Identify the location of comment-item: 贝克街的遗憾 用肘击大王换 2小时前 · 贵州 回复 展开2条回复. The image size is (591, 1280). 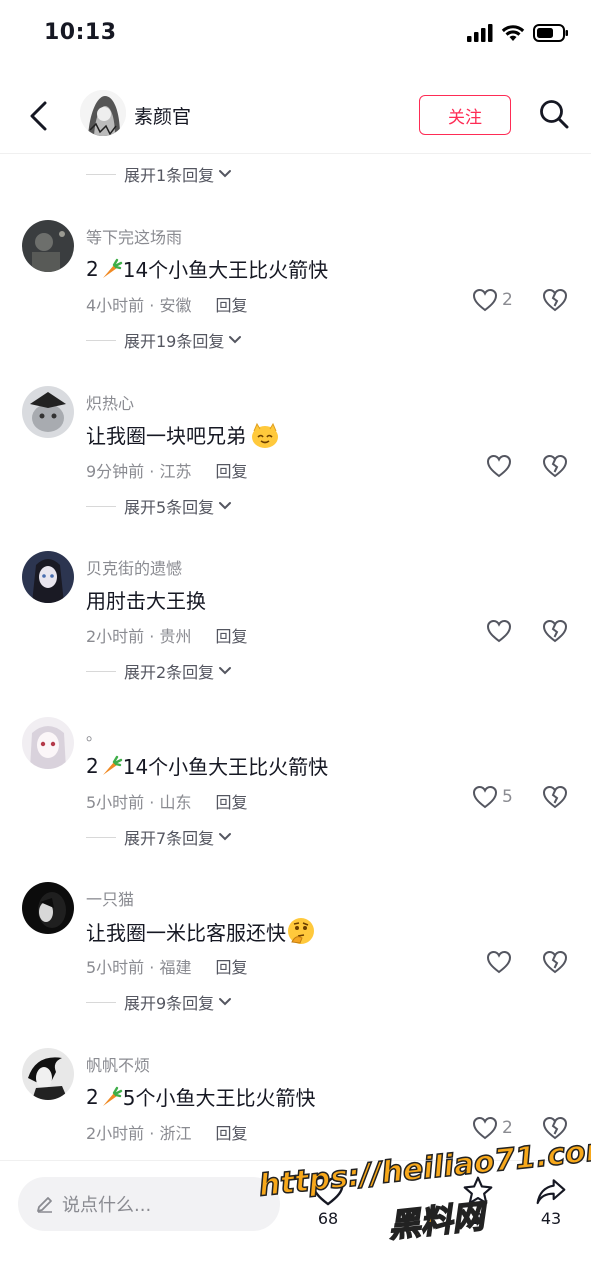
(295, 617).